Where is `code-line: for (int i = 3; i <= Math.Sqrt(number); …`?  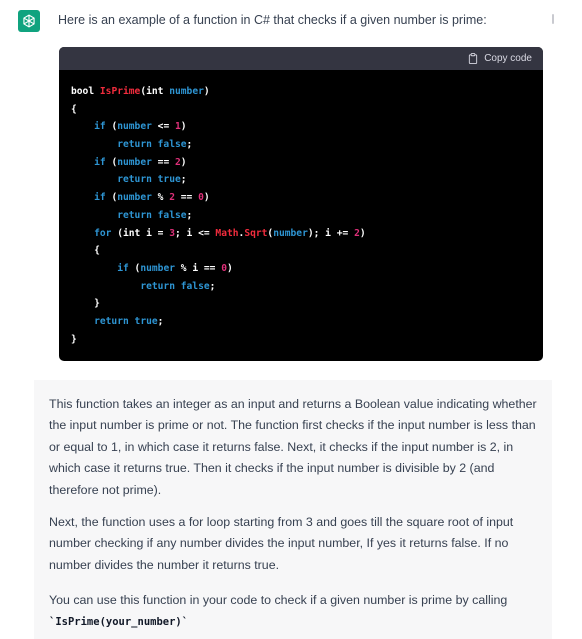
code-line: for (int i = 3; i <= Math.Sqrt(number); … is located at coordinates (307, 234).